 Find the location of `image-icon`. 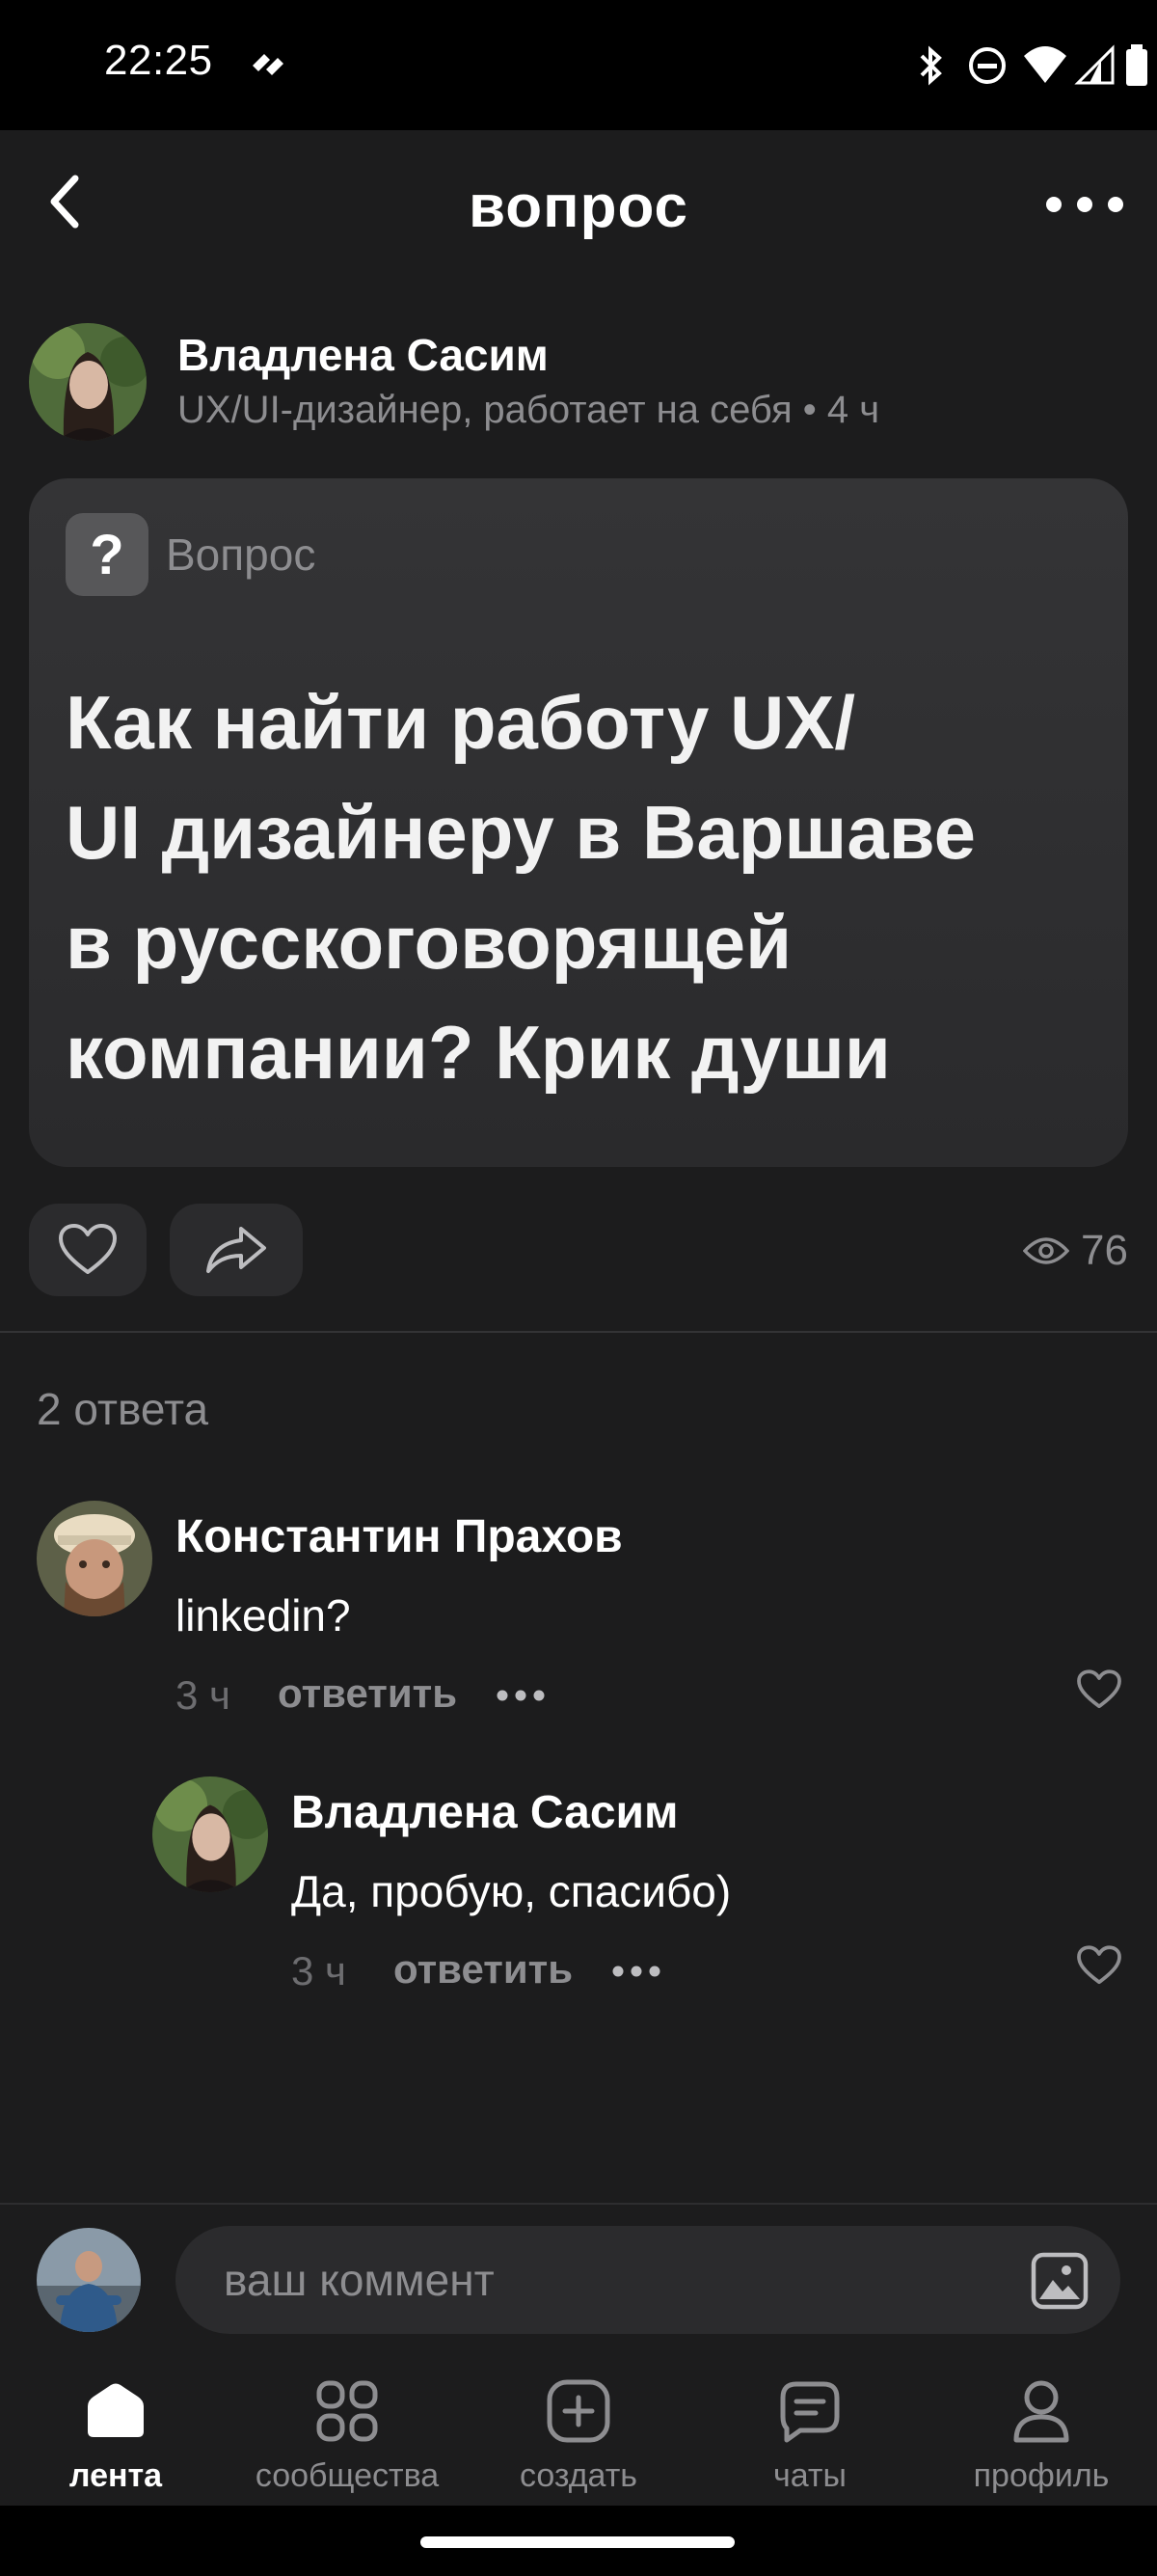

image-icon is located at coordinates (1060, 2281).